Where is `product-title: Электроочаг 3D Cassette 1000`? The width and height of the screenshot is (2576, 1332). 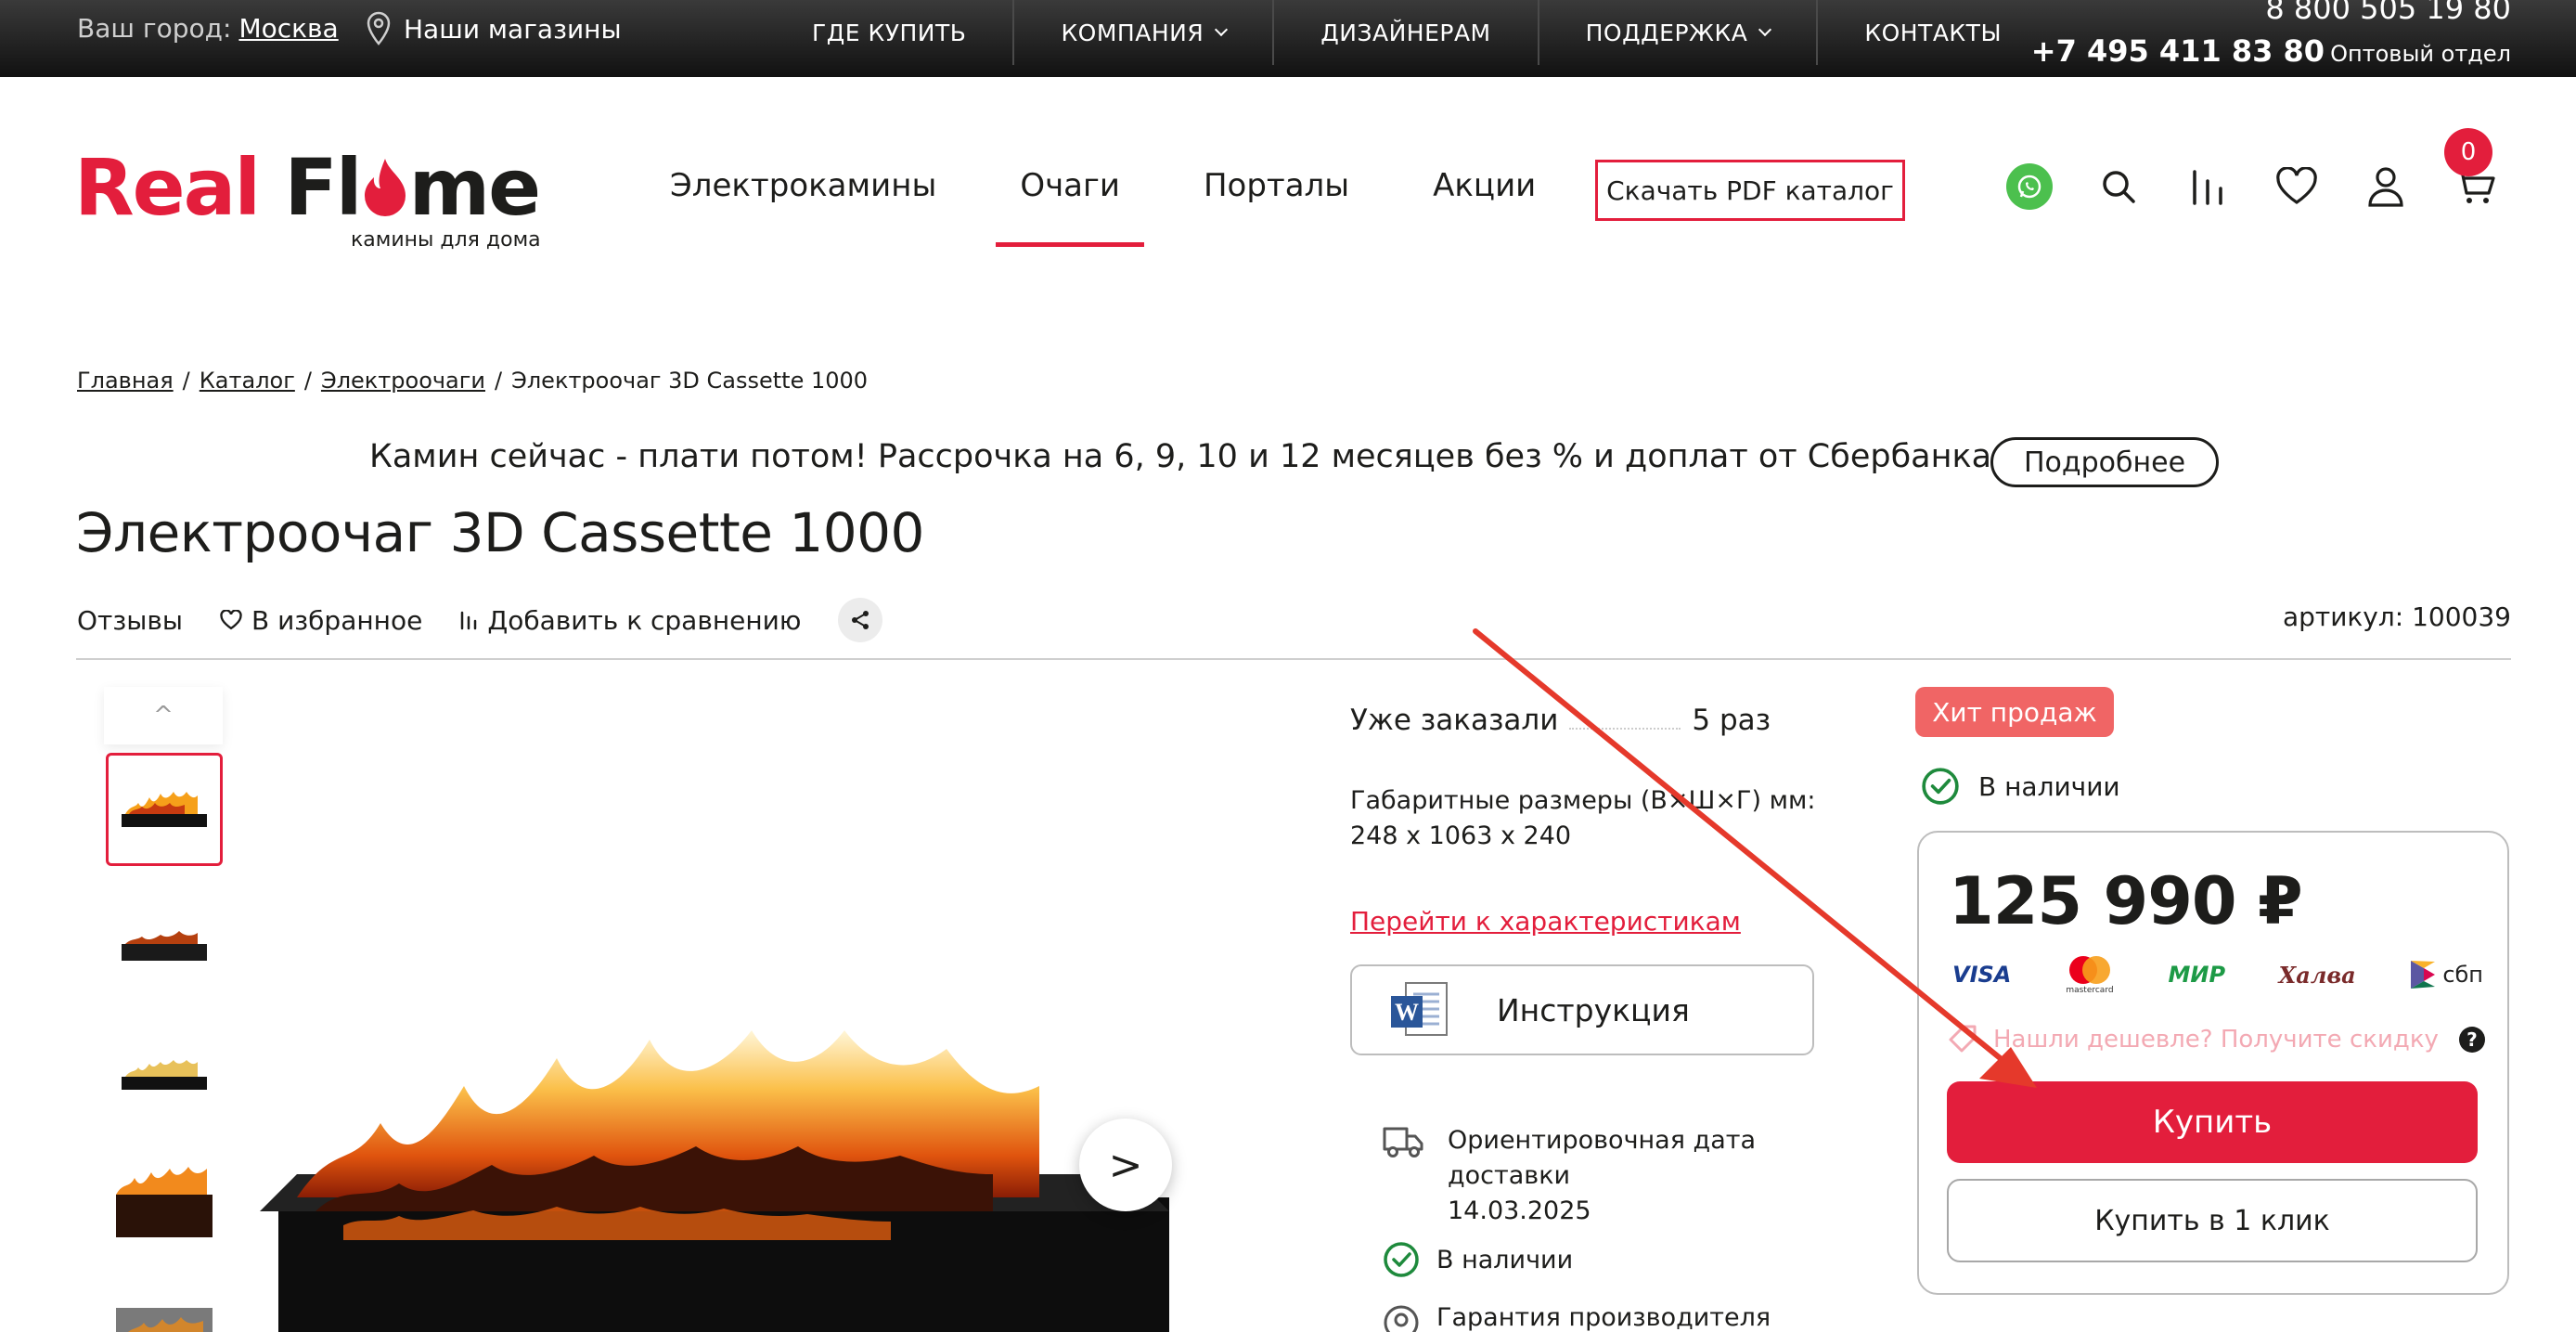
product-title: Электроочаг 3D Cassette 1000 is located at coordinates (500, 532).